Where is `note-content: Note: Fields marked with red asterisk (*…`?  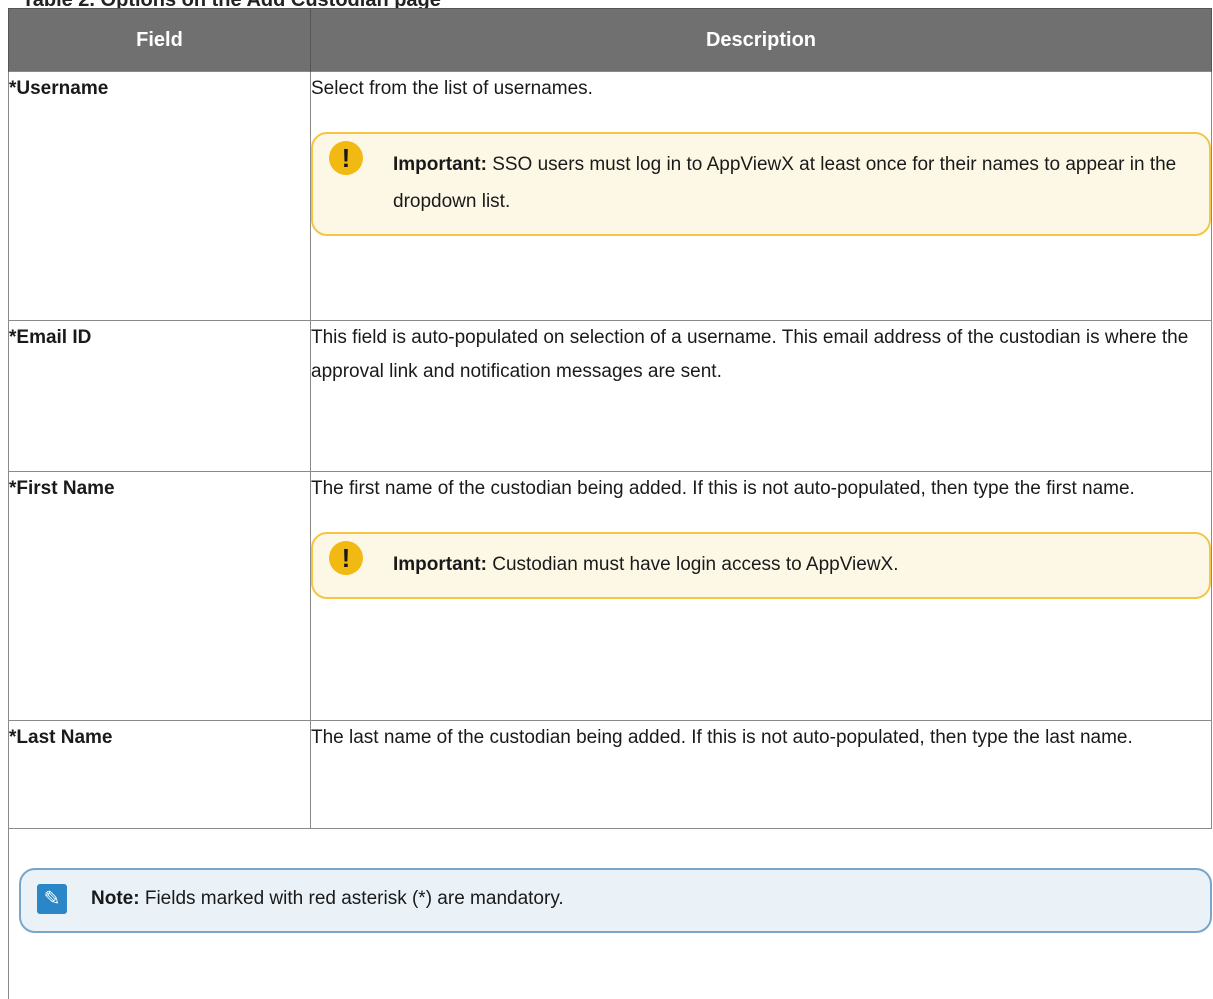 note-content: Note: Fields marked with red asterisk (*… is located at coordinates (327, 898).